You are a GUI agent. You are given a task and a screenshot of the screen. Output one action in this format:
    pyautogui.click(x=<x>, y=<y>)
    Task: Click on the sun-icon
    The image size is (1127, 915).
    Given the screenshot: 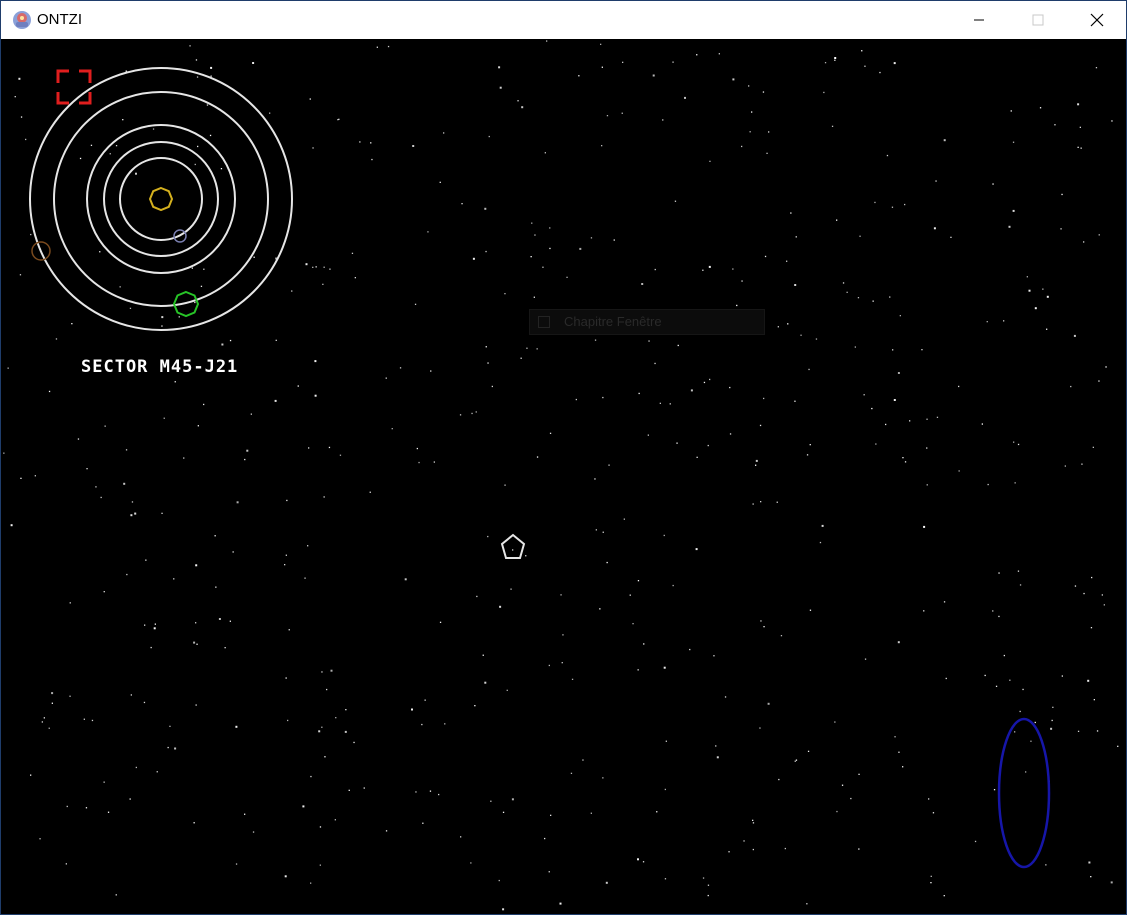 What is the action you would take?
    pyautogui.click(x=161, y=199)
    